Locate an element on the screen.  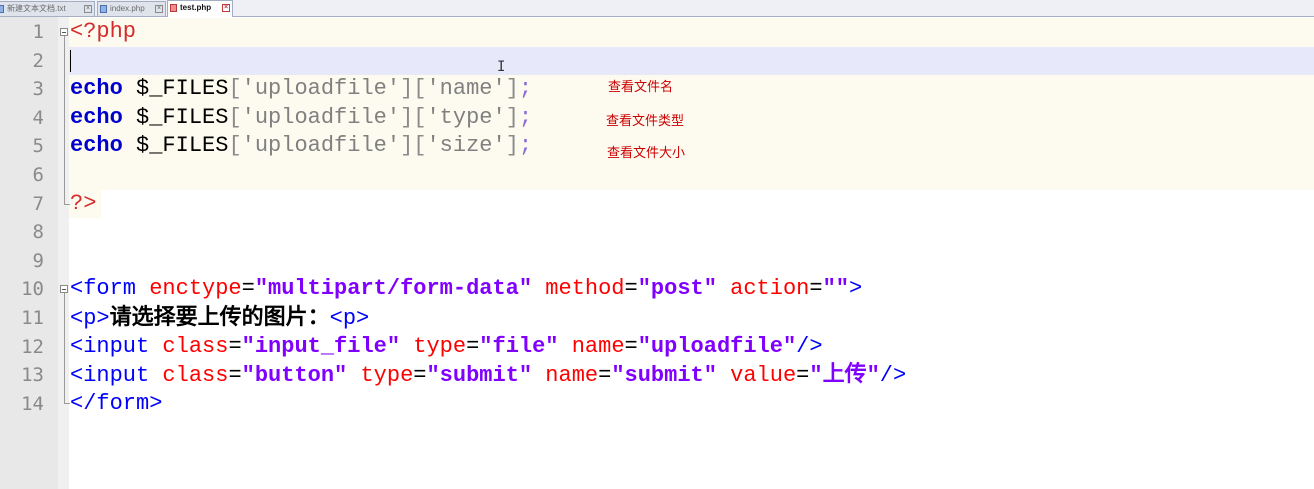
line-number: 12 is located at coordinates (32, 346).